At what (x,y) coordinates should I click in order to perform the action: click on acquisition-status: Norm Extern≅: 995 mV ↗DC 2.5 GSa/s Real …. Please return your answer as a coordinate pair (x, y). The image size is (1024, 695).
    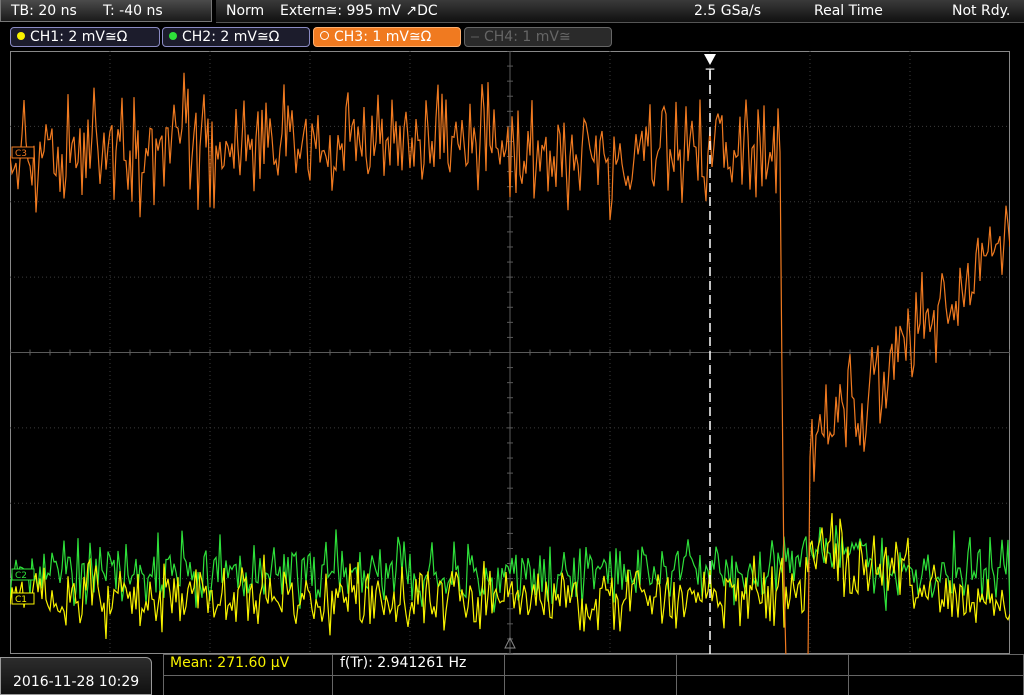
    Looking at the image, I should click on (620, 11).